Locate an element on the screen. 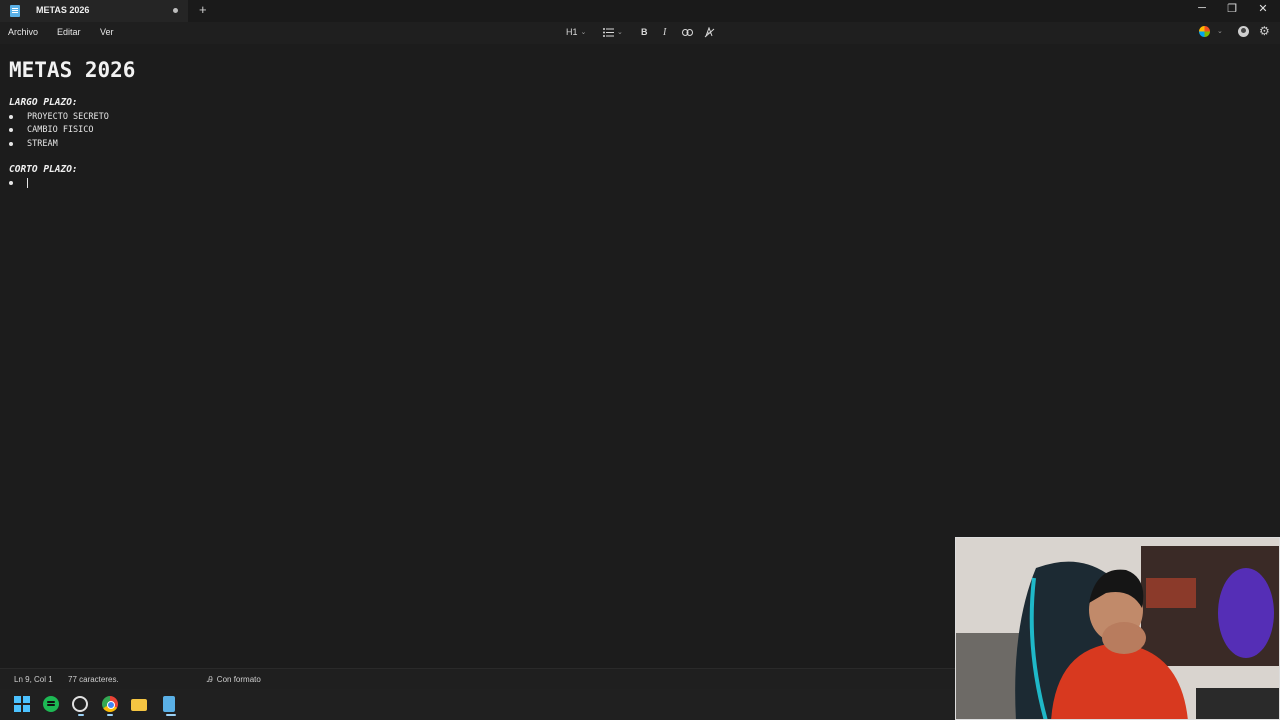 The height and width of the screenshot is (720, 1280). section-heading: CORTO PLAZO: is located at coordinates (43, 169).